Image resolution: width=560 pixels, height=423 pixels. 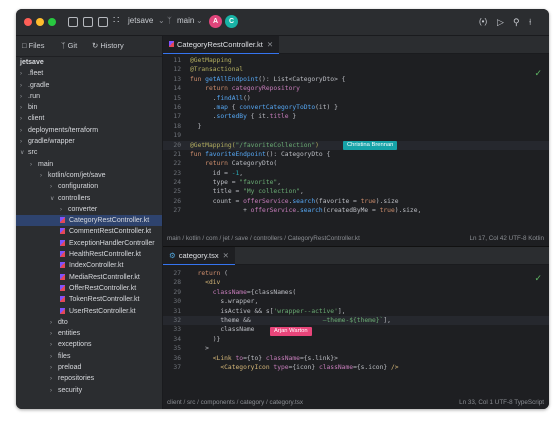 I want to click on folder-item: › exceptions, so click(x=89, y=344).